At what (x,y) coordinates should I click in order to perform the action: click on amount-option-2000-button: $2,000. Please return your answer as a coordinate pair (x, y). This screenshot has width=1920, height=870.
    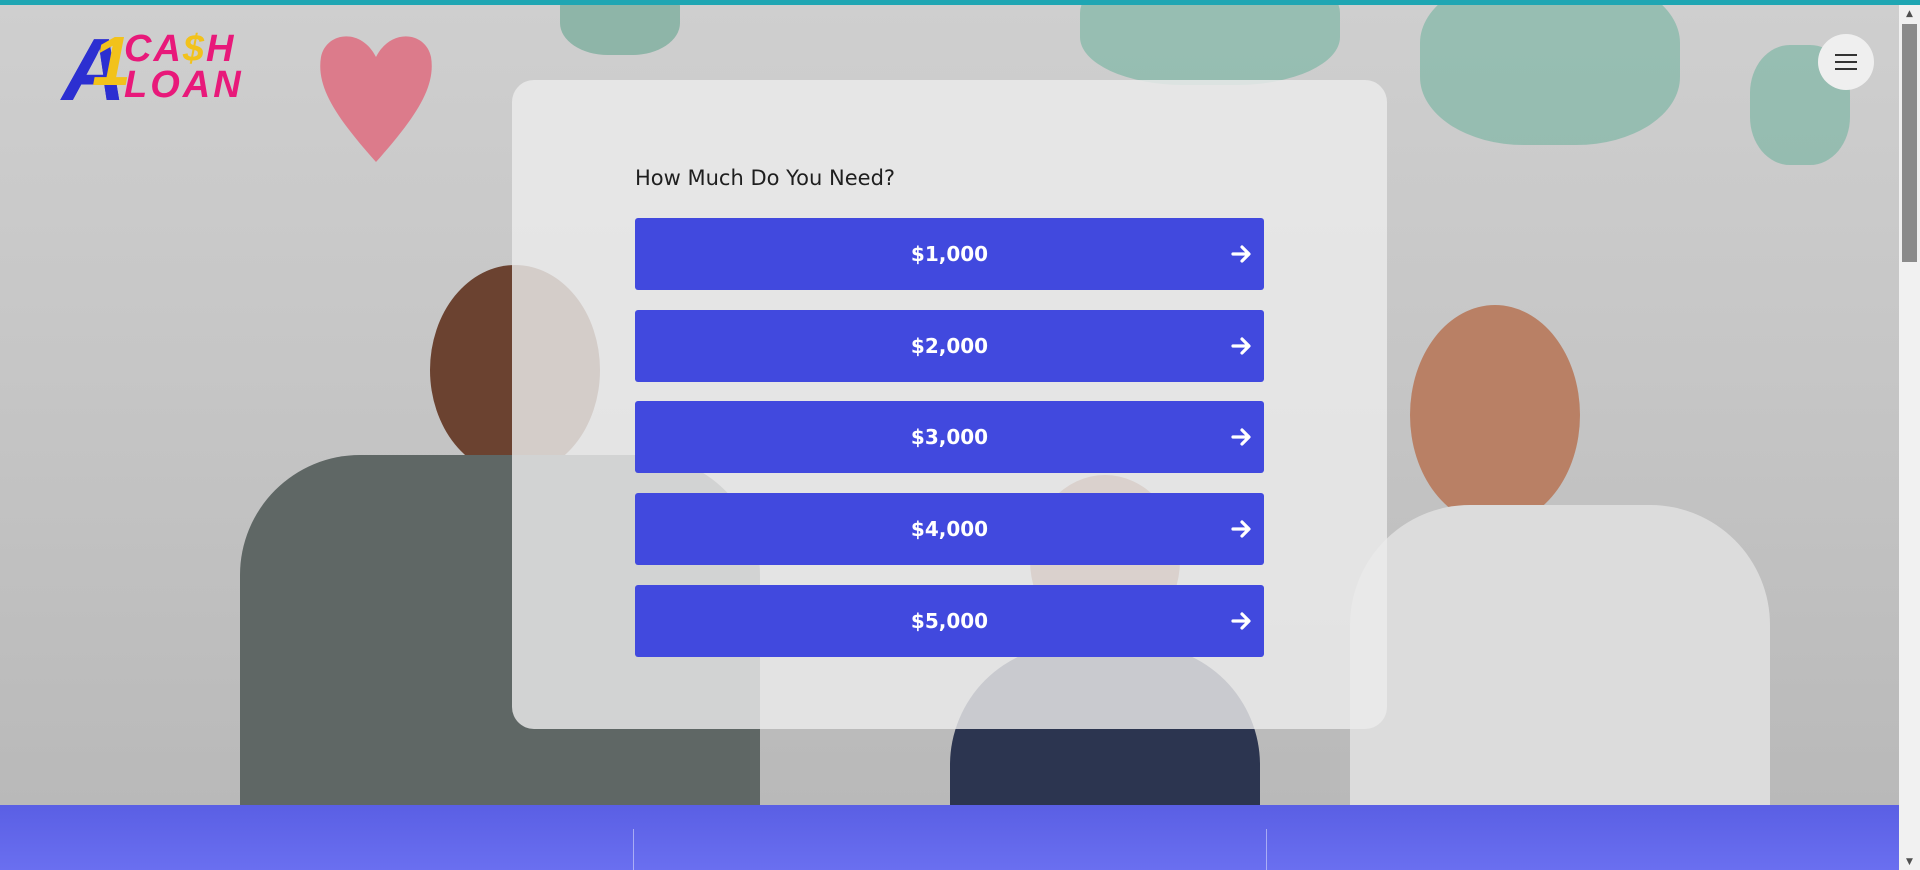
    Looking at the image, I should click on (949, 346).